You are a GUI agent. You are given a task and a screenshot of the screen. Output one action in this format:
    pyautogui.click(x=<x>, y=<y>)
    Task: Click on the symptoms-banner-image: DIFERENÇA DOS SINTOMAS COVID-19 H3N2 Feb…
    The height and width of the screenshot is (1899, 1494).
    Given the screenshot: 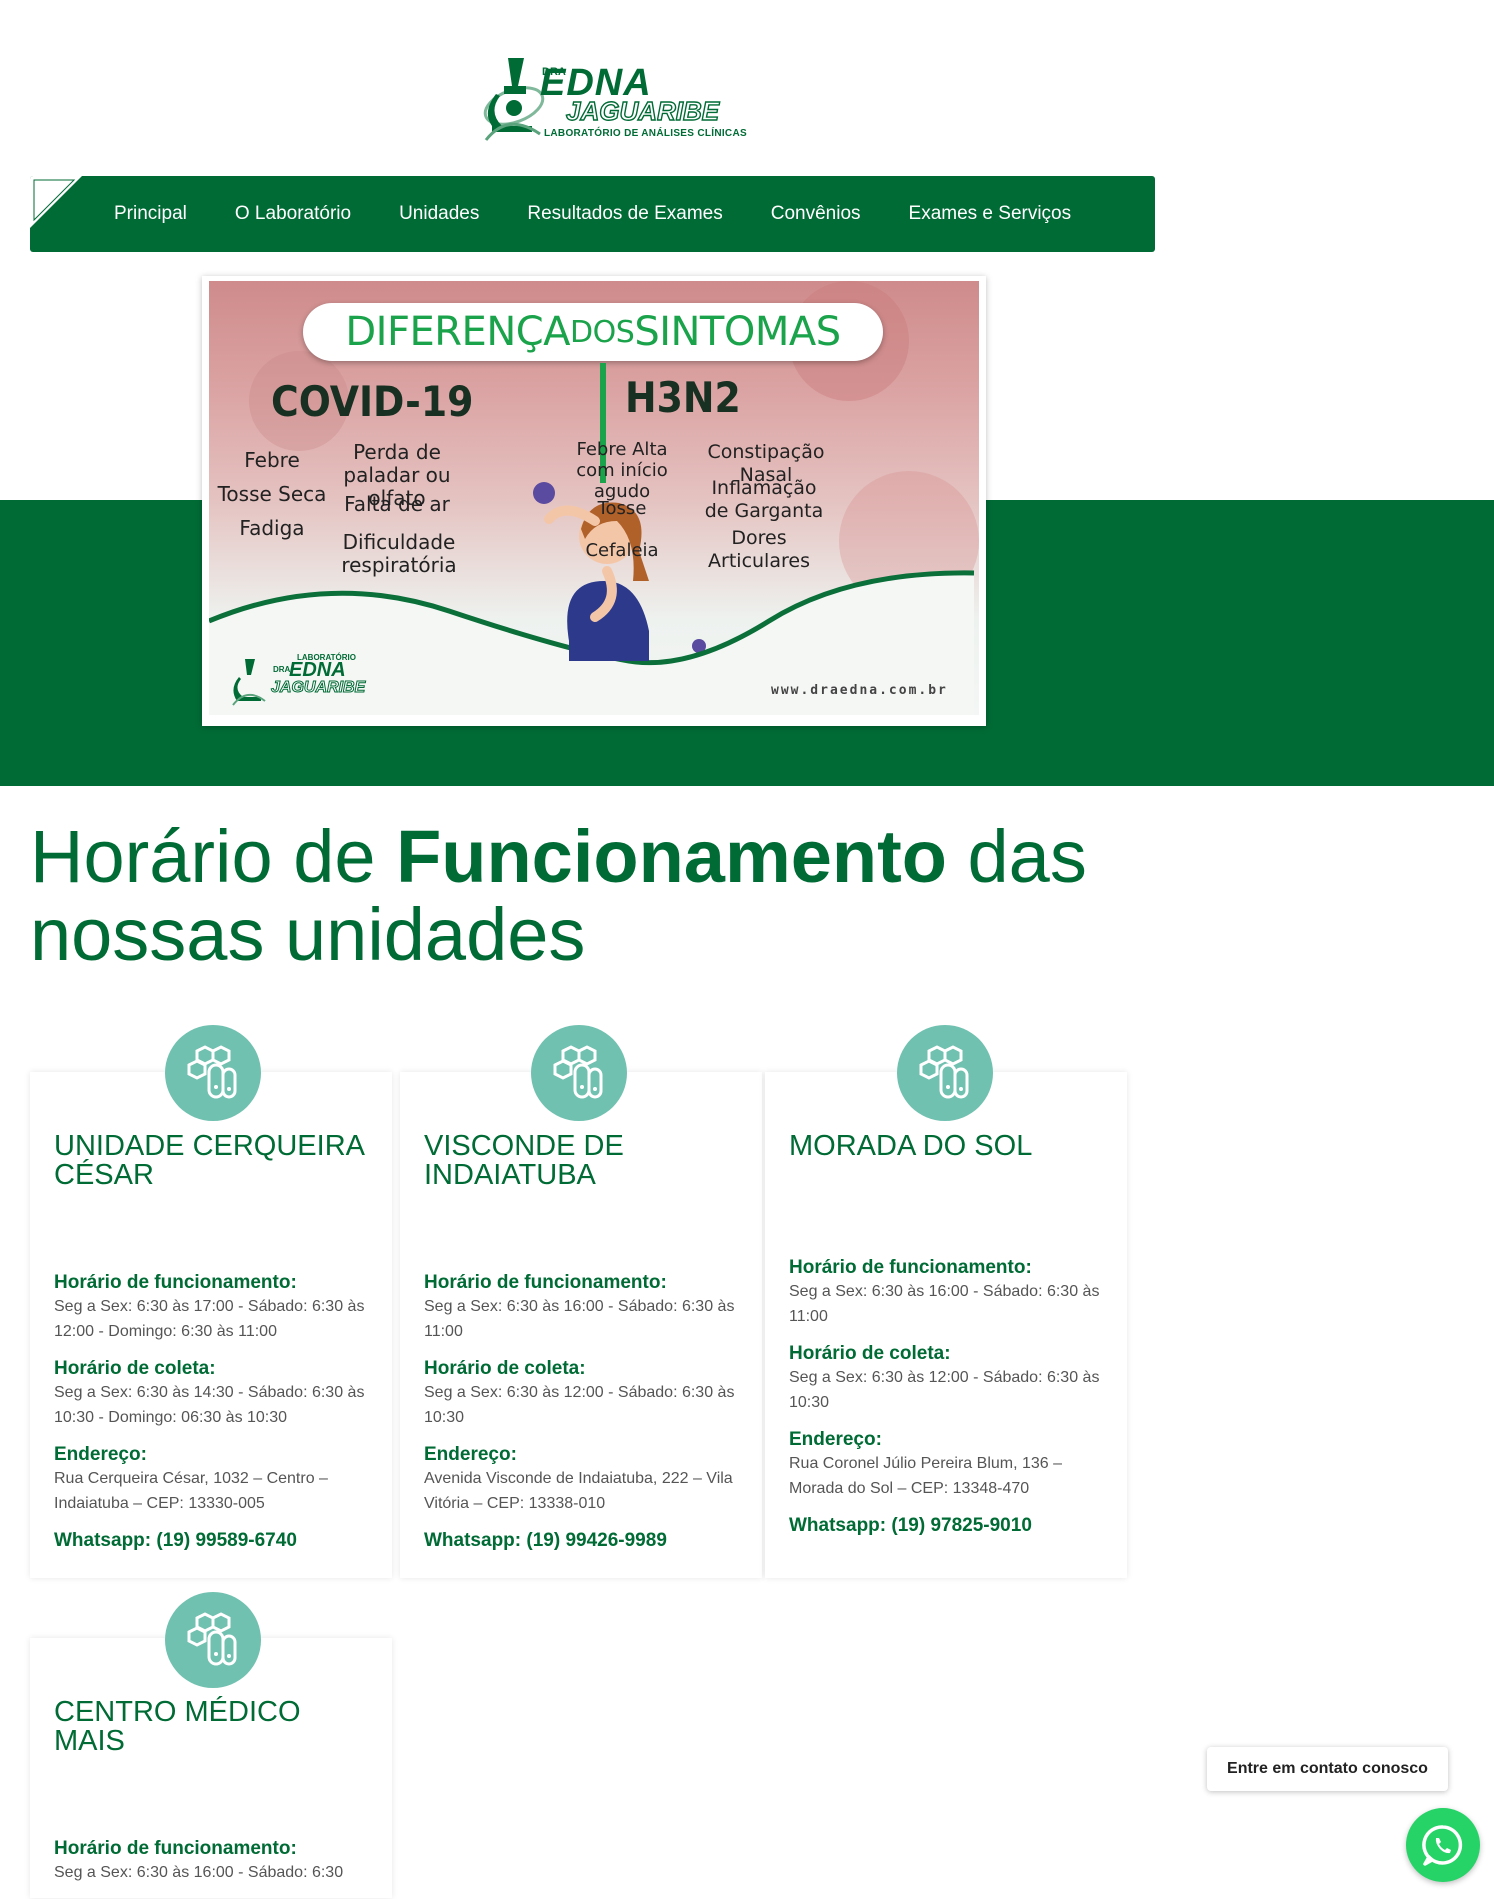 What is the action you would take?
    pyautogui.click(x=594, y=498)
    